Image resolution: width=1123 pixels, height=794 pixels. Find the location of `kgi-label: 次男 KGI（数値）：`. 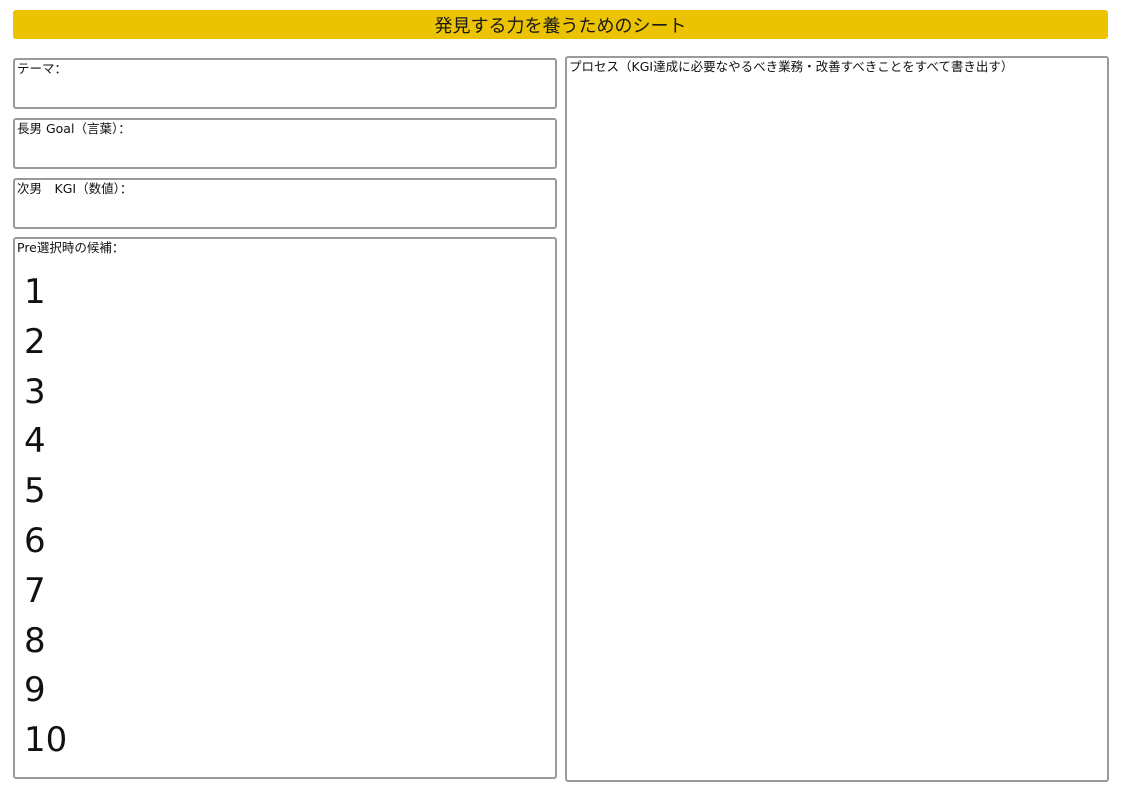

kgi-label: 次男 KGI（数値）： is located at coordinates (75, 188).